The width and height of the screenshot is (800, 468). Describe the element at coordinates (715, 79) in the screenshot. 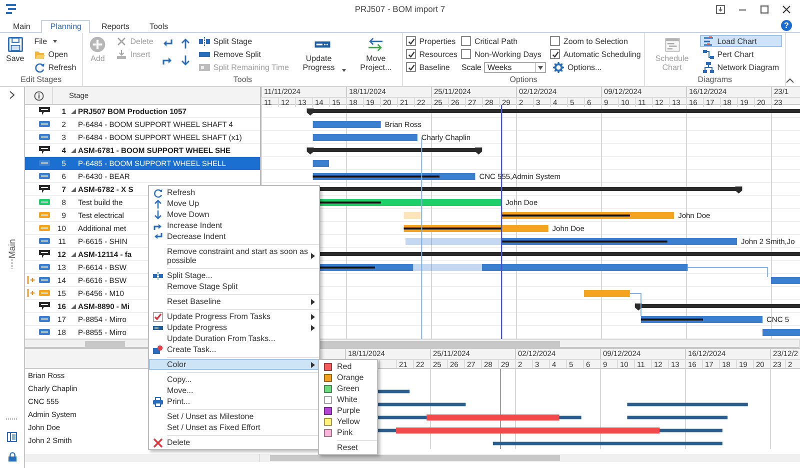

I see `group-label: Diagrams` at that location.